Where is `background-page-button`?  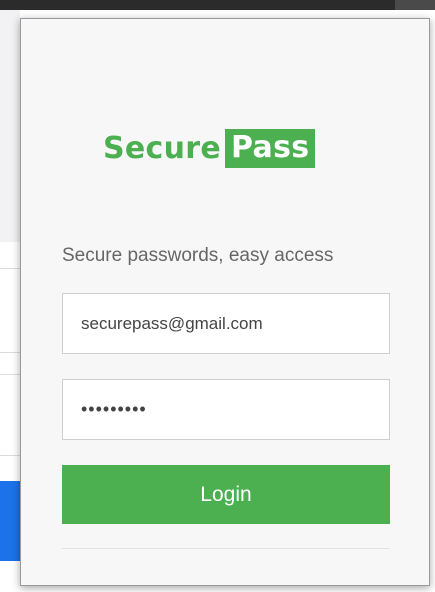
background-page-button is located at coordinates (10, 521).